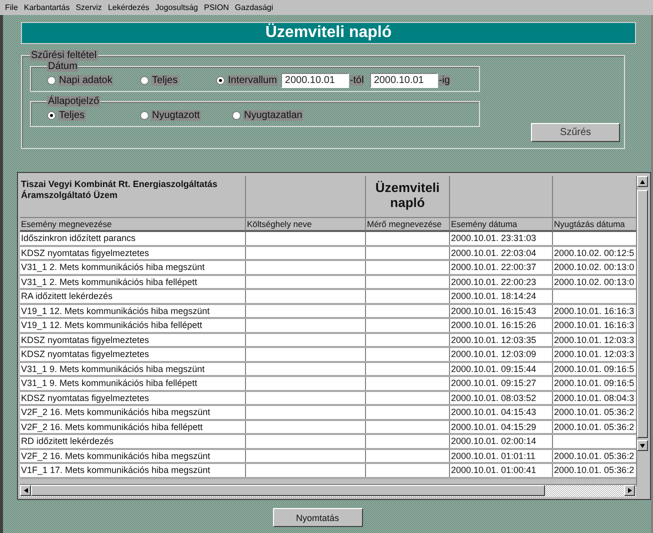 This screenshot has width=653, height=533. I want to click on field-suffix: -tól, so click(357, 80).